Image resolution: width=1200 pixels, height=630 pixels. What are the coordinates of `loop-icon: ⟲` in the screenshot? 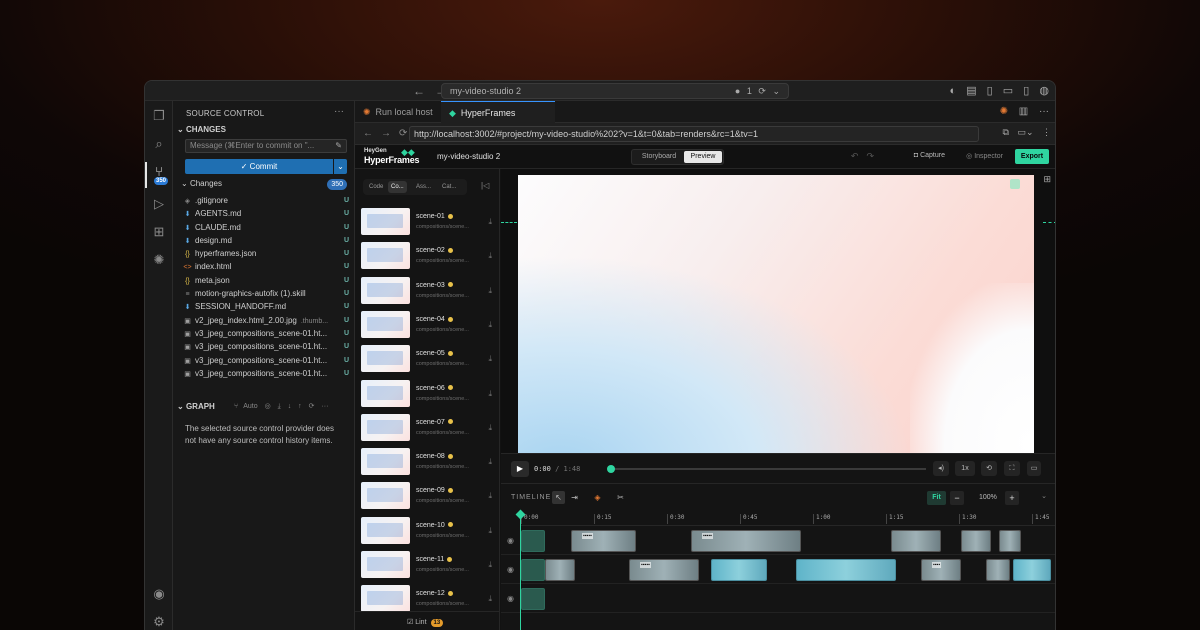 It's located at (989, 468).